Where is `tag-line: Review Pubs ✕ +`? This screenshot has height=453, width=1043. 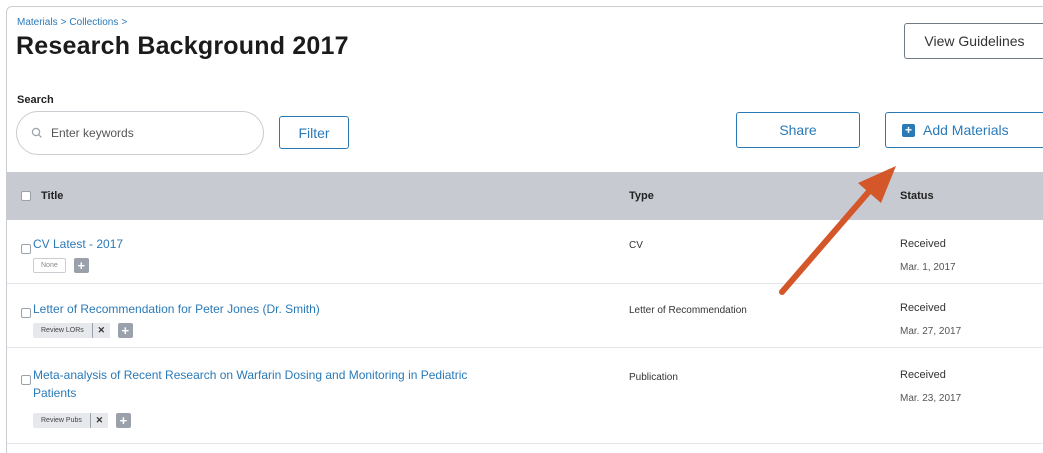
tag-line: Review Pubs ✕ + is located at coordinates (82, 420).